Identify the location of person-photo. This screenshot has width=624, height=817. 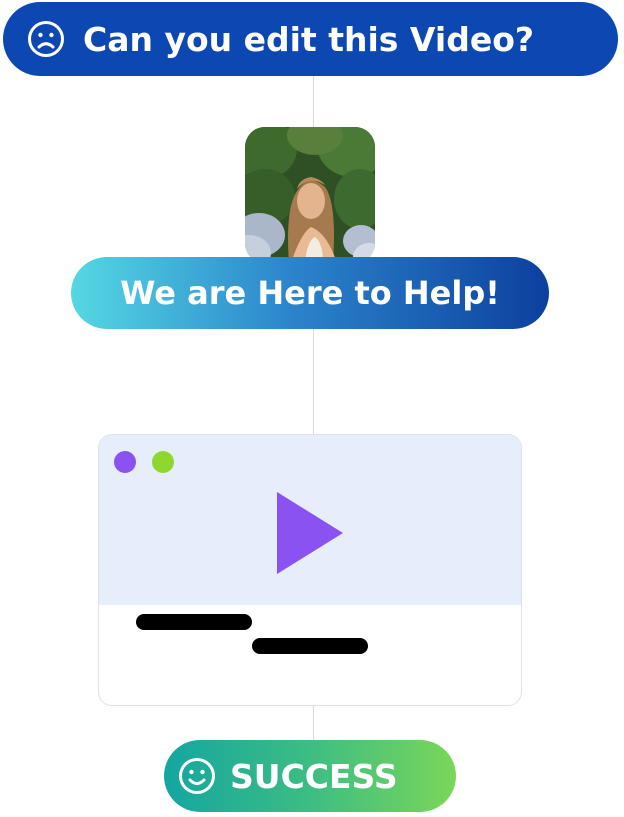
(310, 195).